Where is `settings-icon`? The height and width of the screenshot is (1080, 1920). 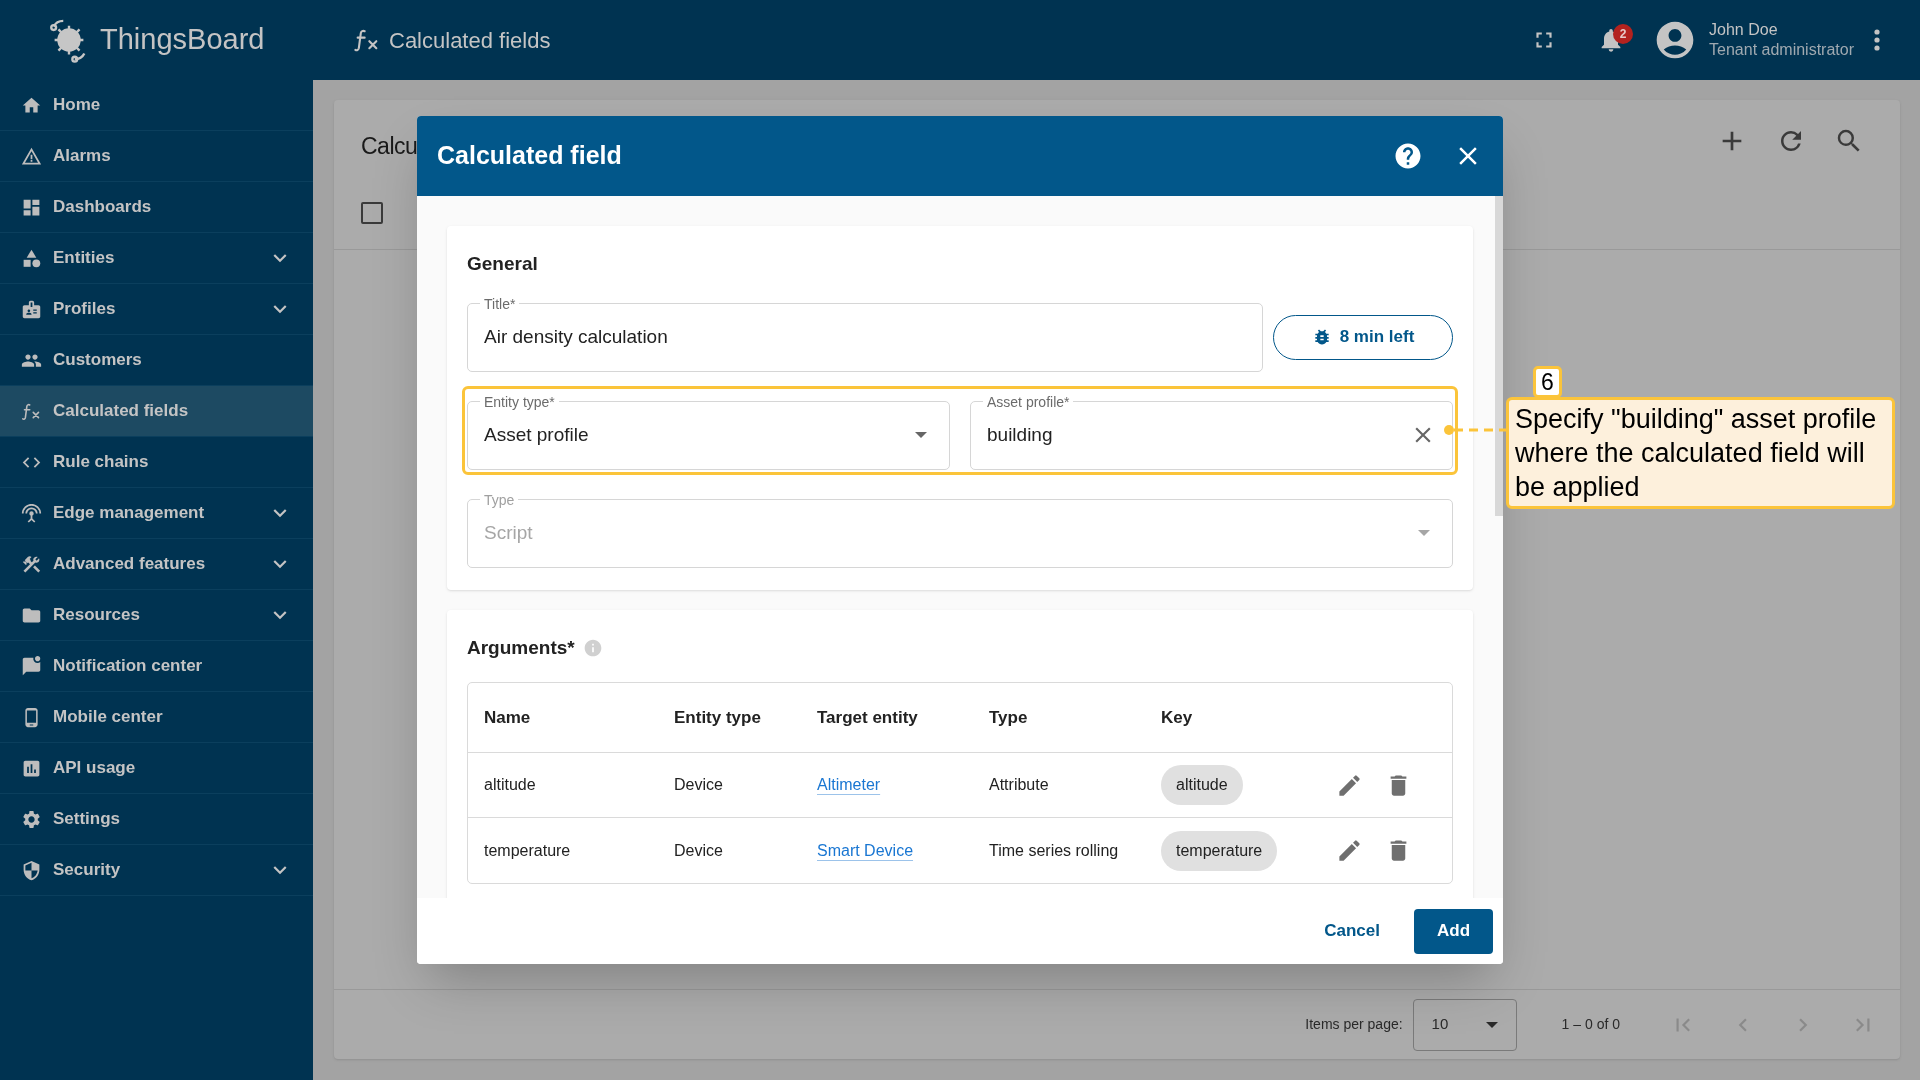 settings-icon is located at coordinates (31, 819).